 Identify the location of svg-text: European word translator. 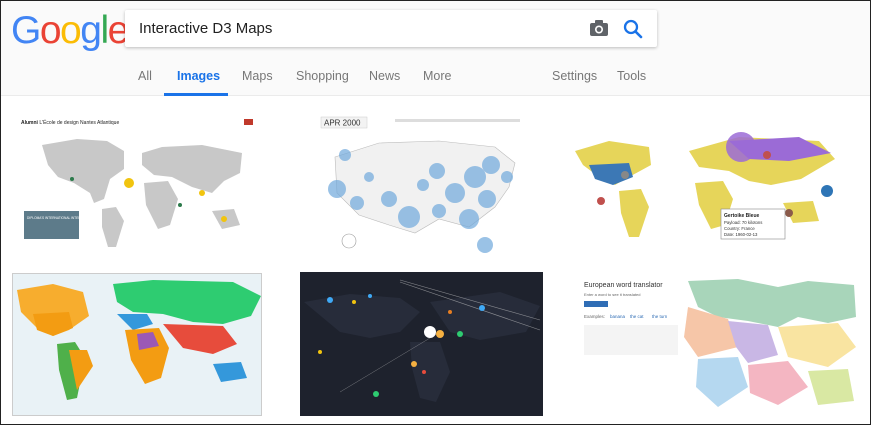
(623, 285).